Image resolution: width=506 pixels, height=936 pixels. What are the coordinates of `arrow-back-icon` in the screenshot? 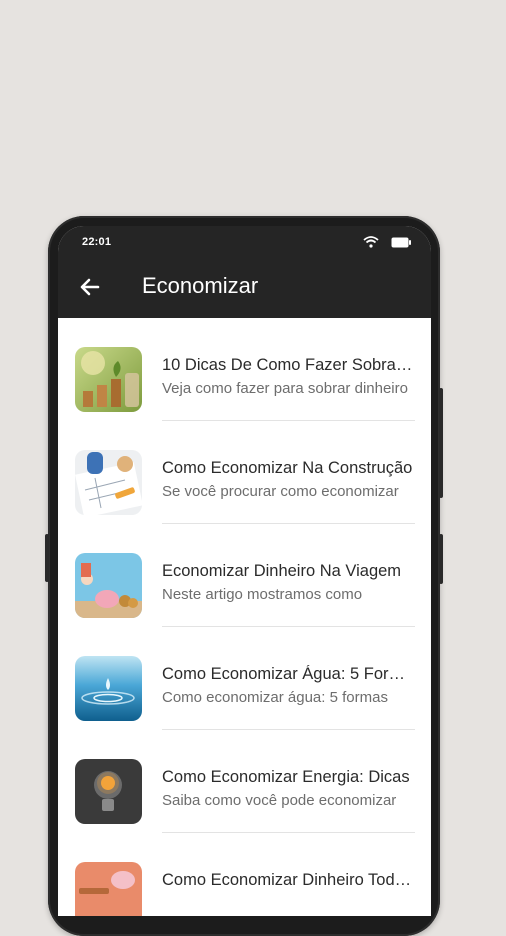 It's located at (90, 287).